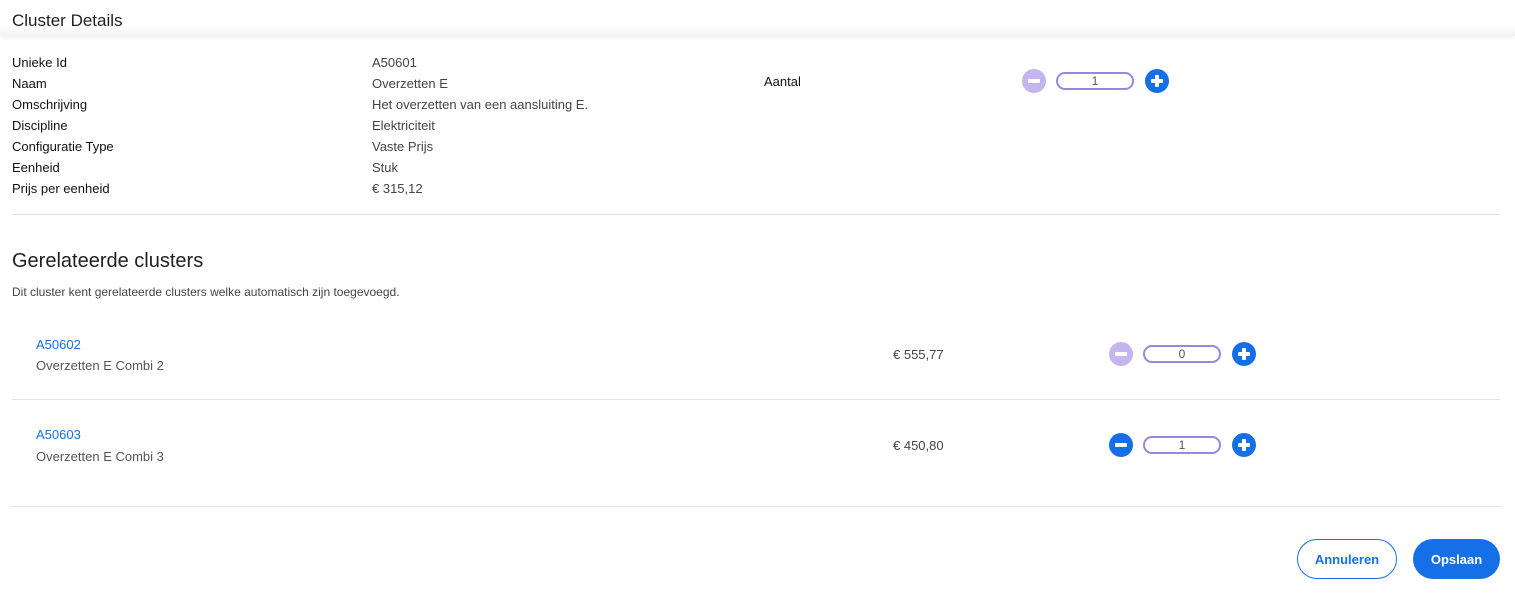 The width and height of the screenshot is (1515, 615). Describe the element at coordinates (403, 146) in the screenshot. I see `detail-value: Vaste Prijs` at that location.